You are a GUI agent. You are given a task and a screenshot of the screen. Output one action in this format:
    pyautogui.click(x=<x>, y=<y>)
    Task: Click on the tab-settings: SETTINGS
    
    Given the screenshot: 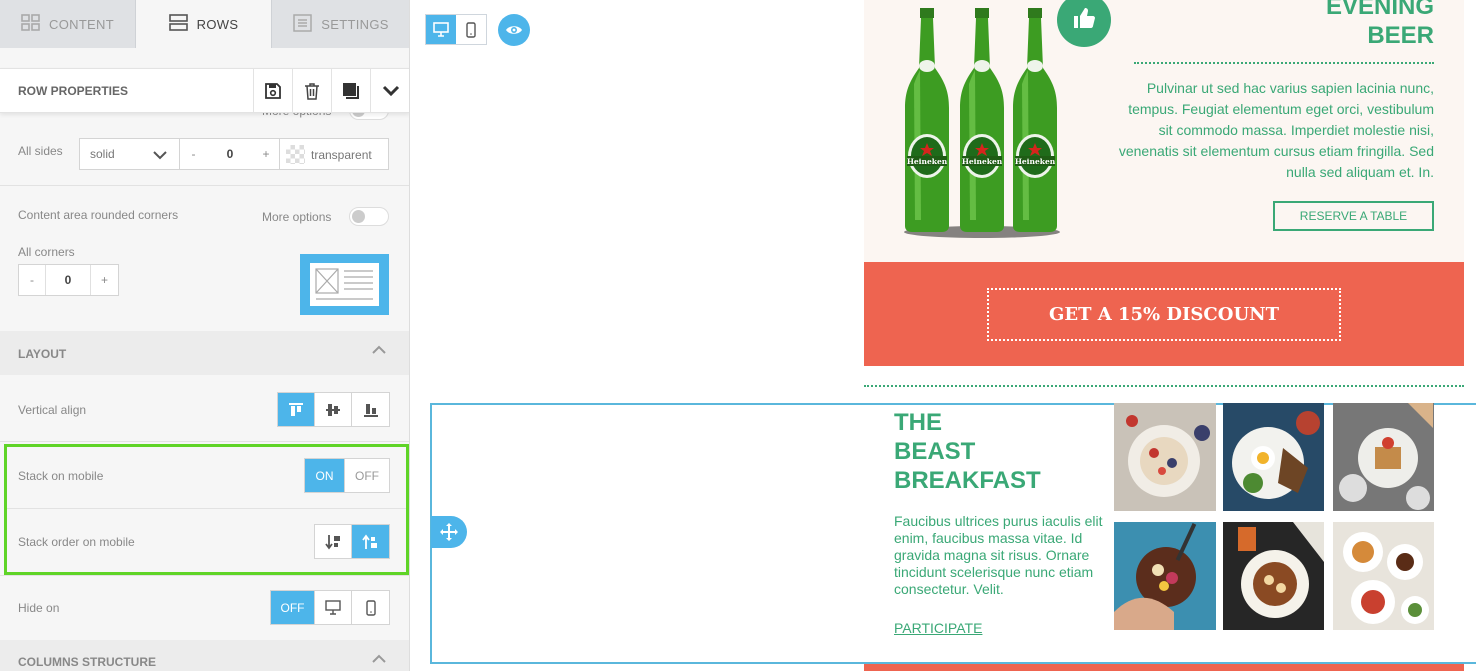 What is the action you would take?
    pyautogui.click(x=340, y=24)
    